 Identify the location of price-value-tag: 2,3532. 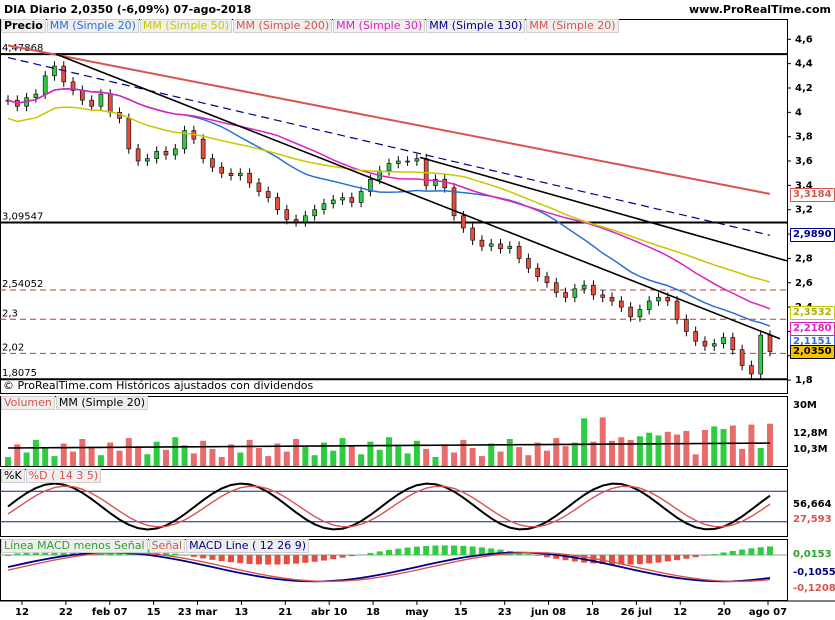
(812, 312).